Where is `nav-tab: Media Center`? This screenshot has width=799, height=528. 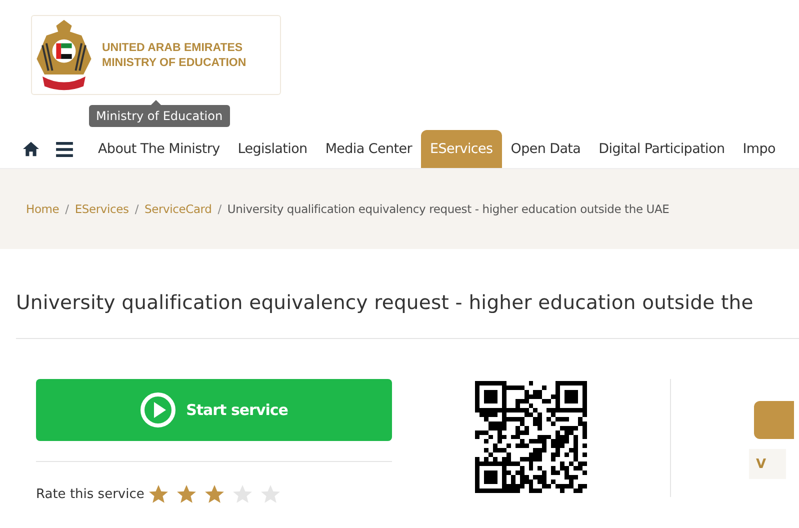 nav-tab: Media Center is located at coordinates (368, 149).